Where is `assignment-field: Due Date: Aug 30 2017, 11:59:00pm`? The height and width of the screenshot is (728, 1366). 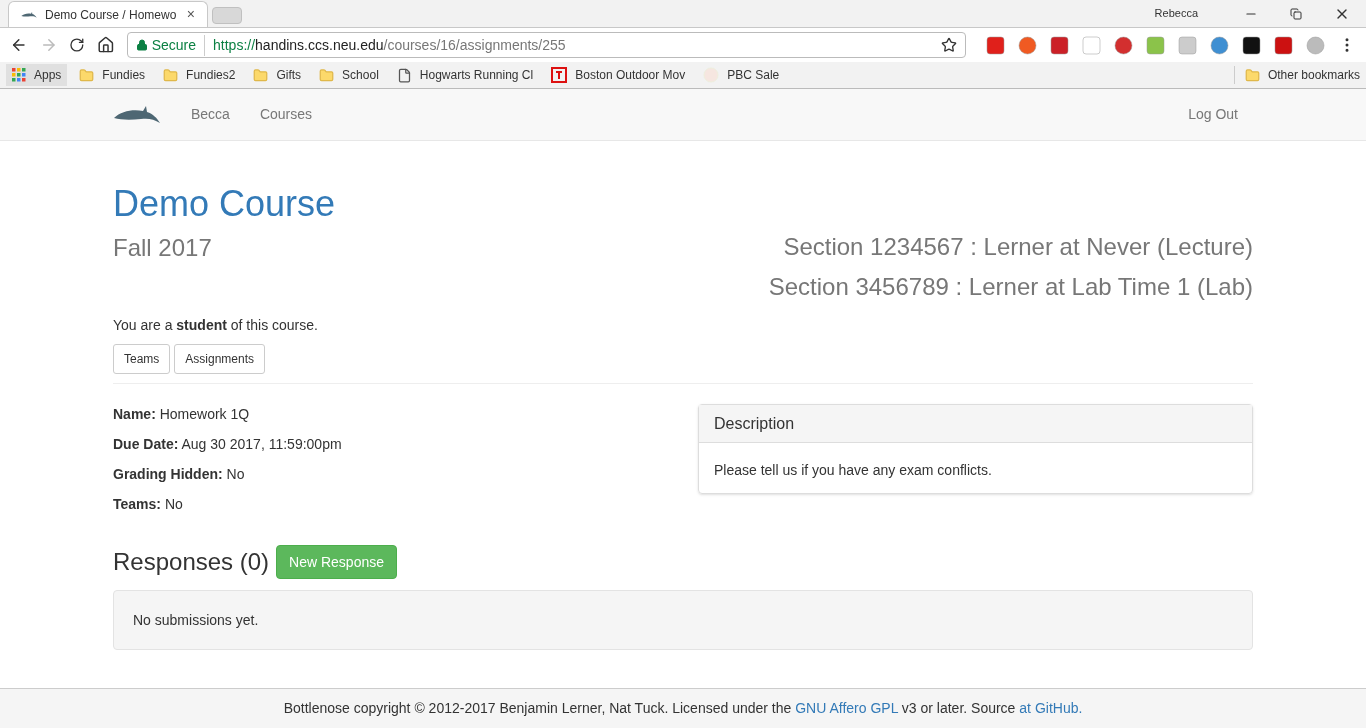 assignment-field: Due Date: Aug 30 2017, 11:59:00pm is located at coordinates (405, 443).